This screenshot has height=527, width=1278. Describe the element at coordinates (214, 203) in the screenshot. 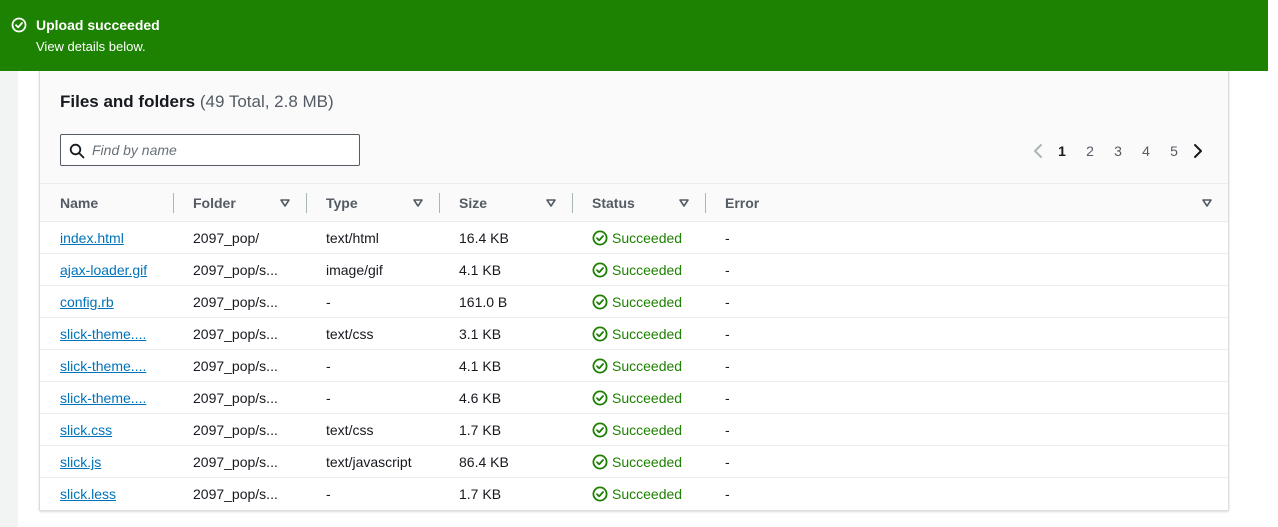

I see `column-label-folder: Folder` at that location.